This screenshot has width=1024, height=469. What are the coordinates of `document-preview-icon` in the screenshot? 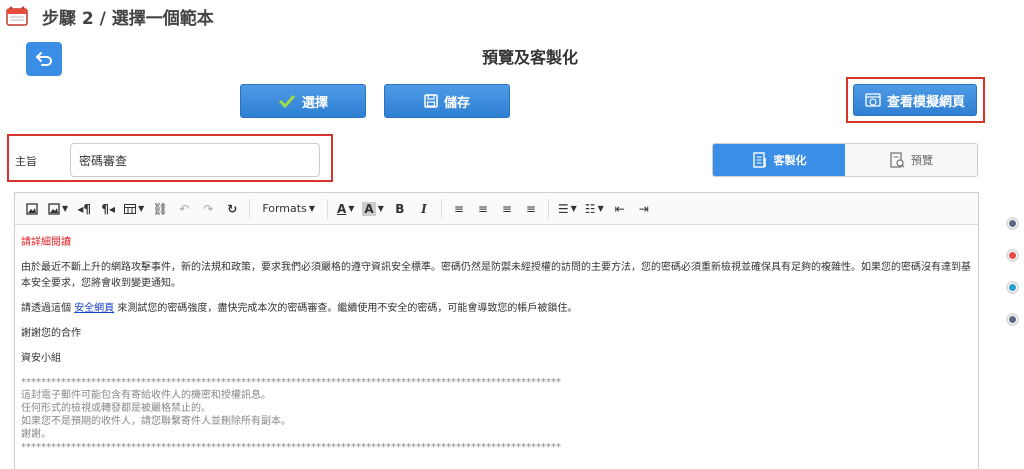 It's located at (897, 160).